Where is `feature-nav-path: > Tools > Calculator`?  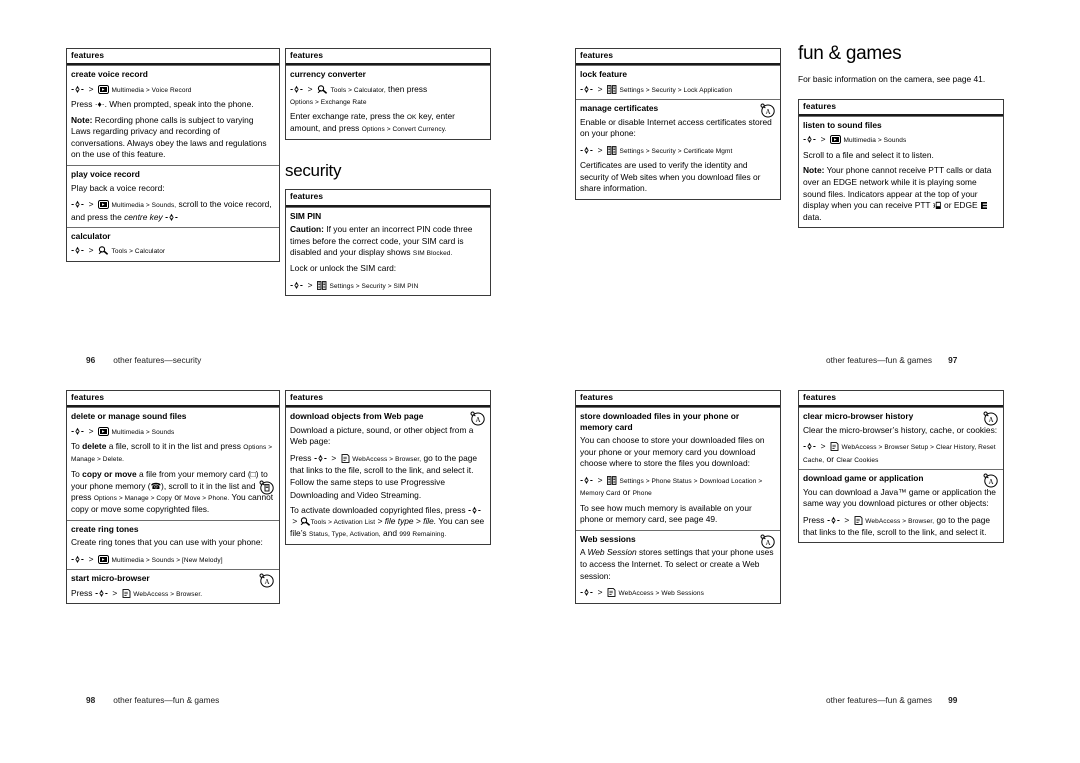
feature-nav-path: > Tools > Calculator is located at coordinates (173, 250).